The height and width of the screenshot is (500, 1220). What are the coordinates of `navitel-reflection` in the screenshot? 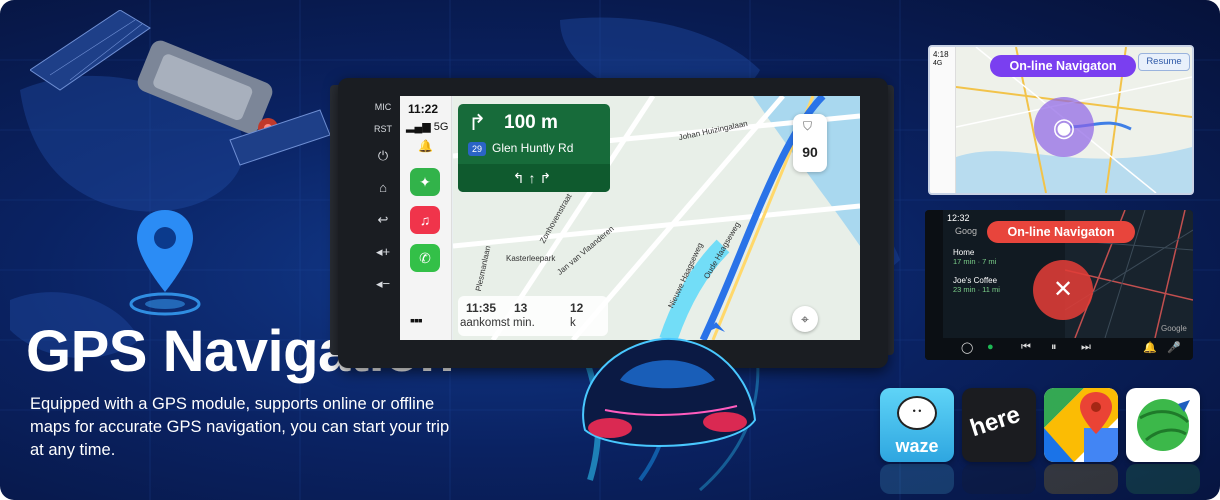 It's located at (1163, 479).